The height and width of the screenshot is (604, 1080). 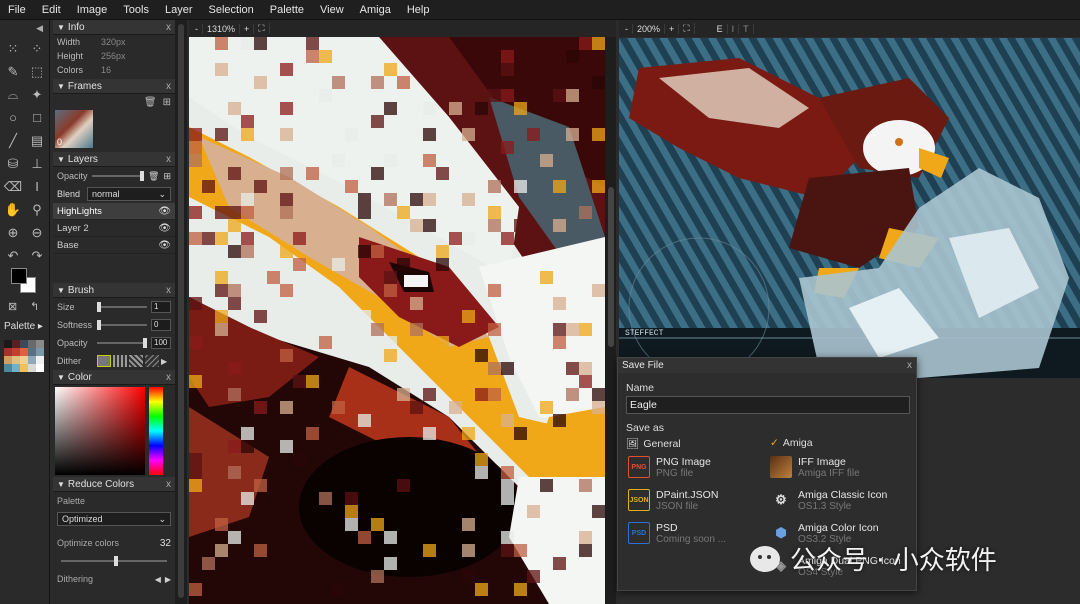 I want to click on size-slider, so click(x=122, y=307).